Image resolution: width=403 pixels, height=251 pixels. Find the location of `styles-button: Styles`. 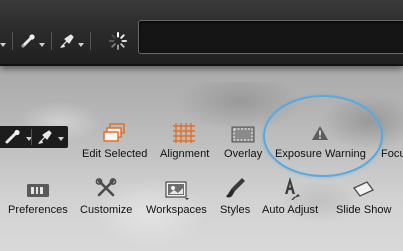

styles-button: Styles is located at coordinates (235, 196).